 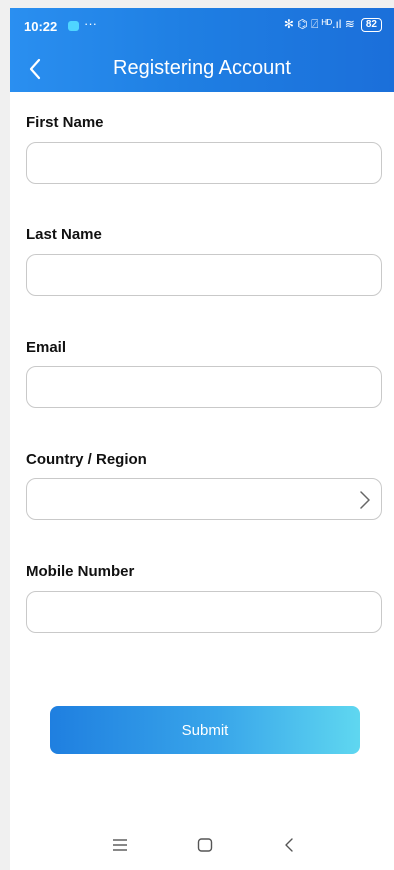 What do you see at coordinates (46, 347) in the screenshot?
I see `email-label: Email` at bounding box center [46, 347].